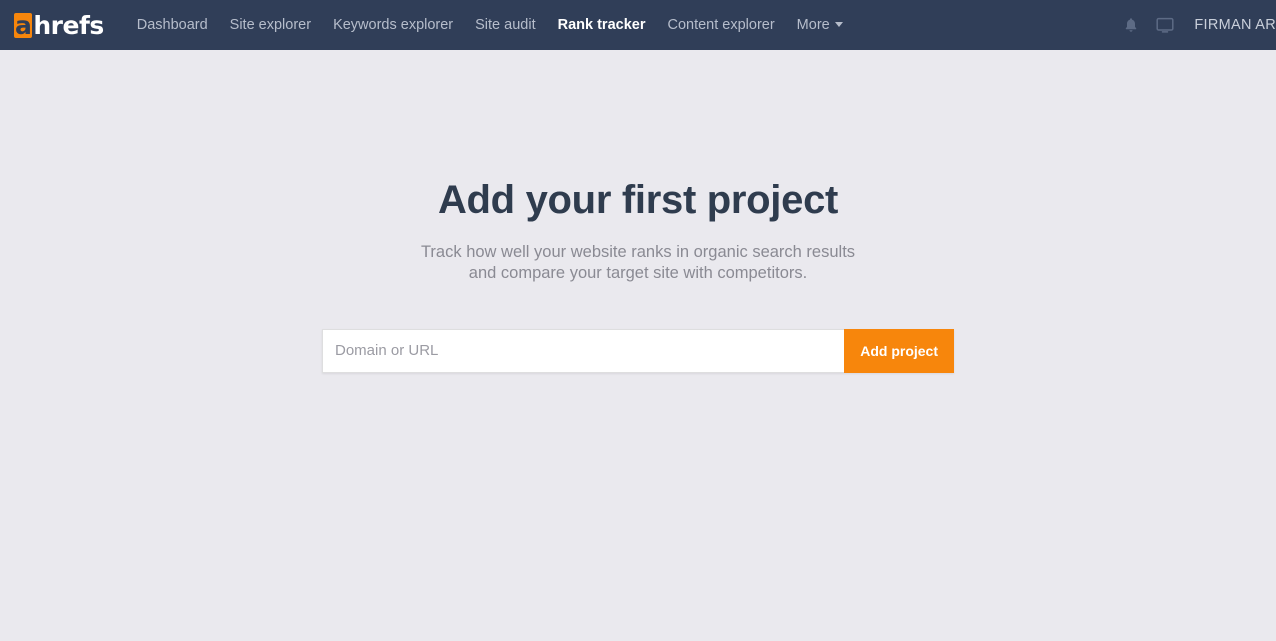  Describe the element at coordinates (68, 25) in the screenshot. I see `logo-text: hrefs` at that location.